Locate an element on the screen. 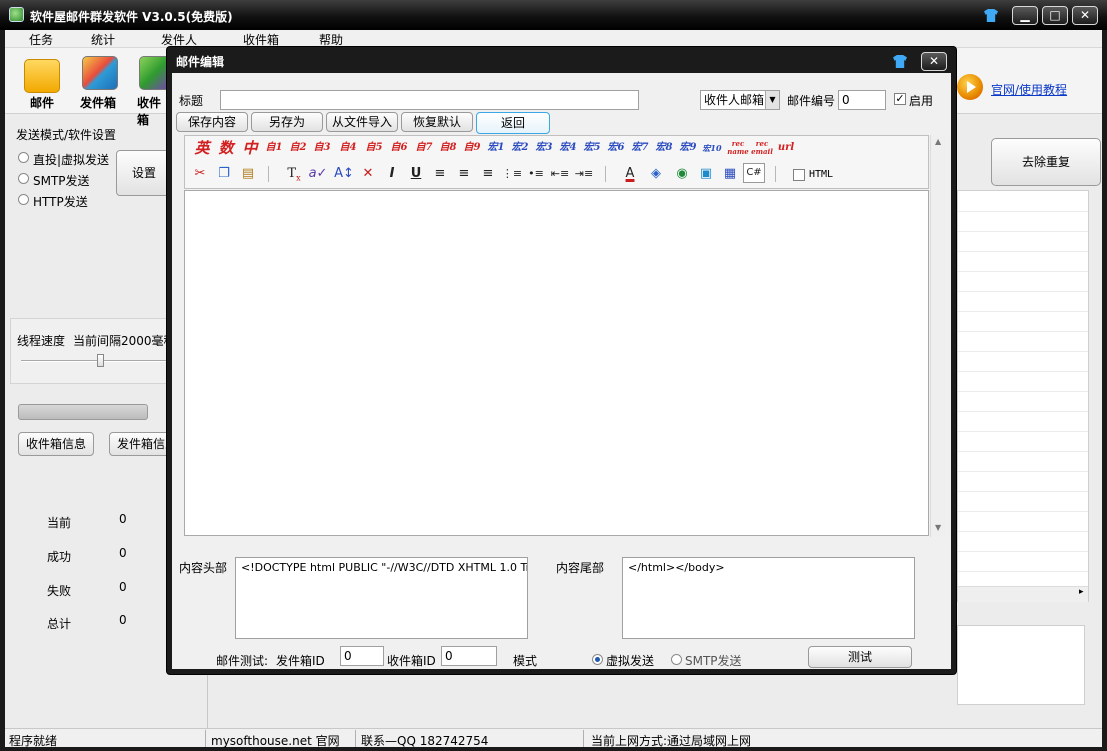 This screenshot has width=1107, height=751. enable-checkbox: ✓ is located at coordinates (900, 99).